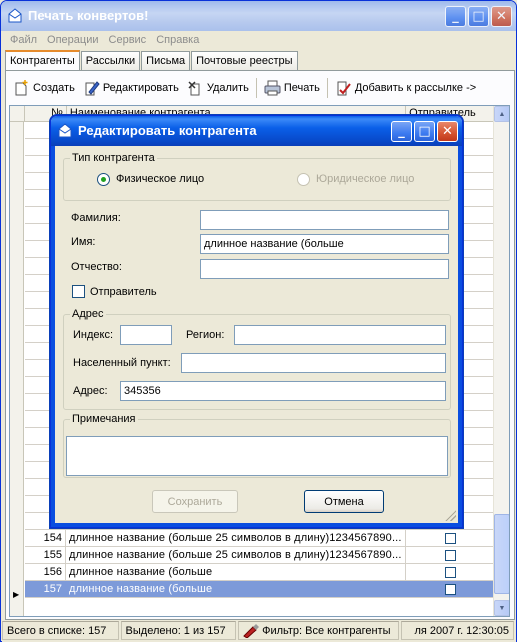 The image size is (517, 642). I want to click on dialog-minimize-button: _, so click(401, 131).